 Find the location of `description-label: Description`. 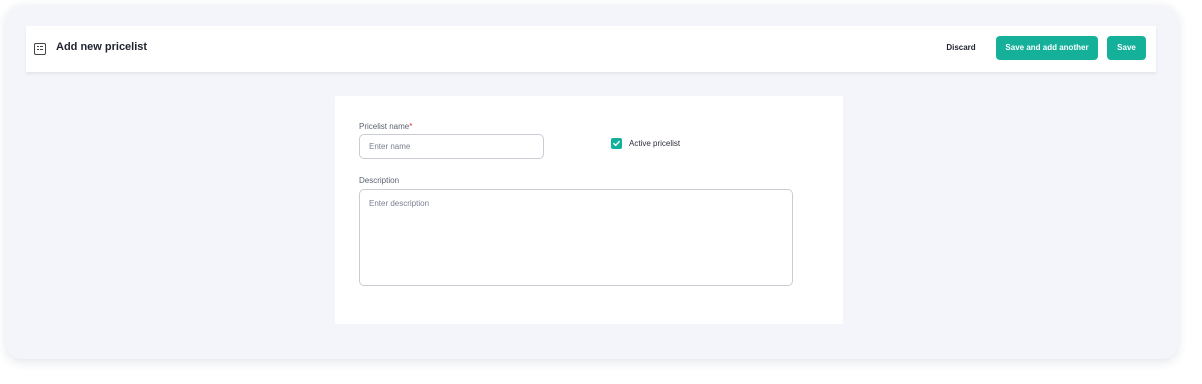

description-label: Description is located at coordinates (379, 180).